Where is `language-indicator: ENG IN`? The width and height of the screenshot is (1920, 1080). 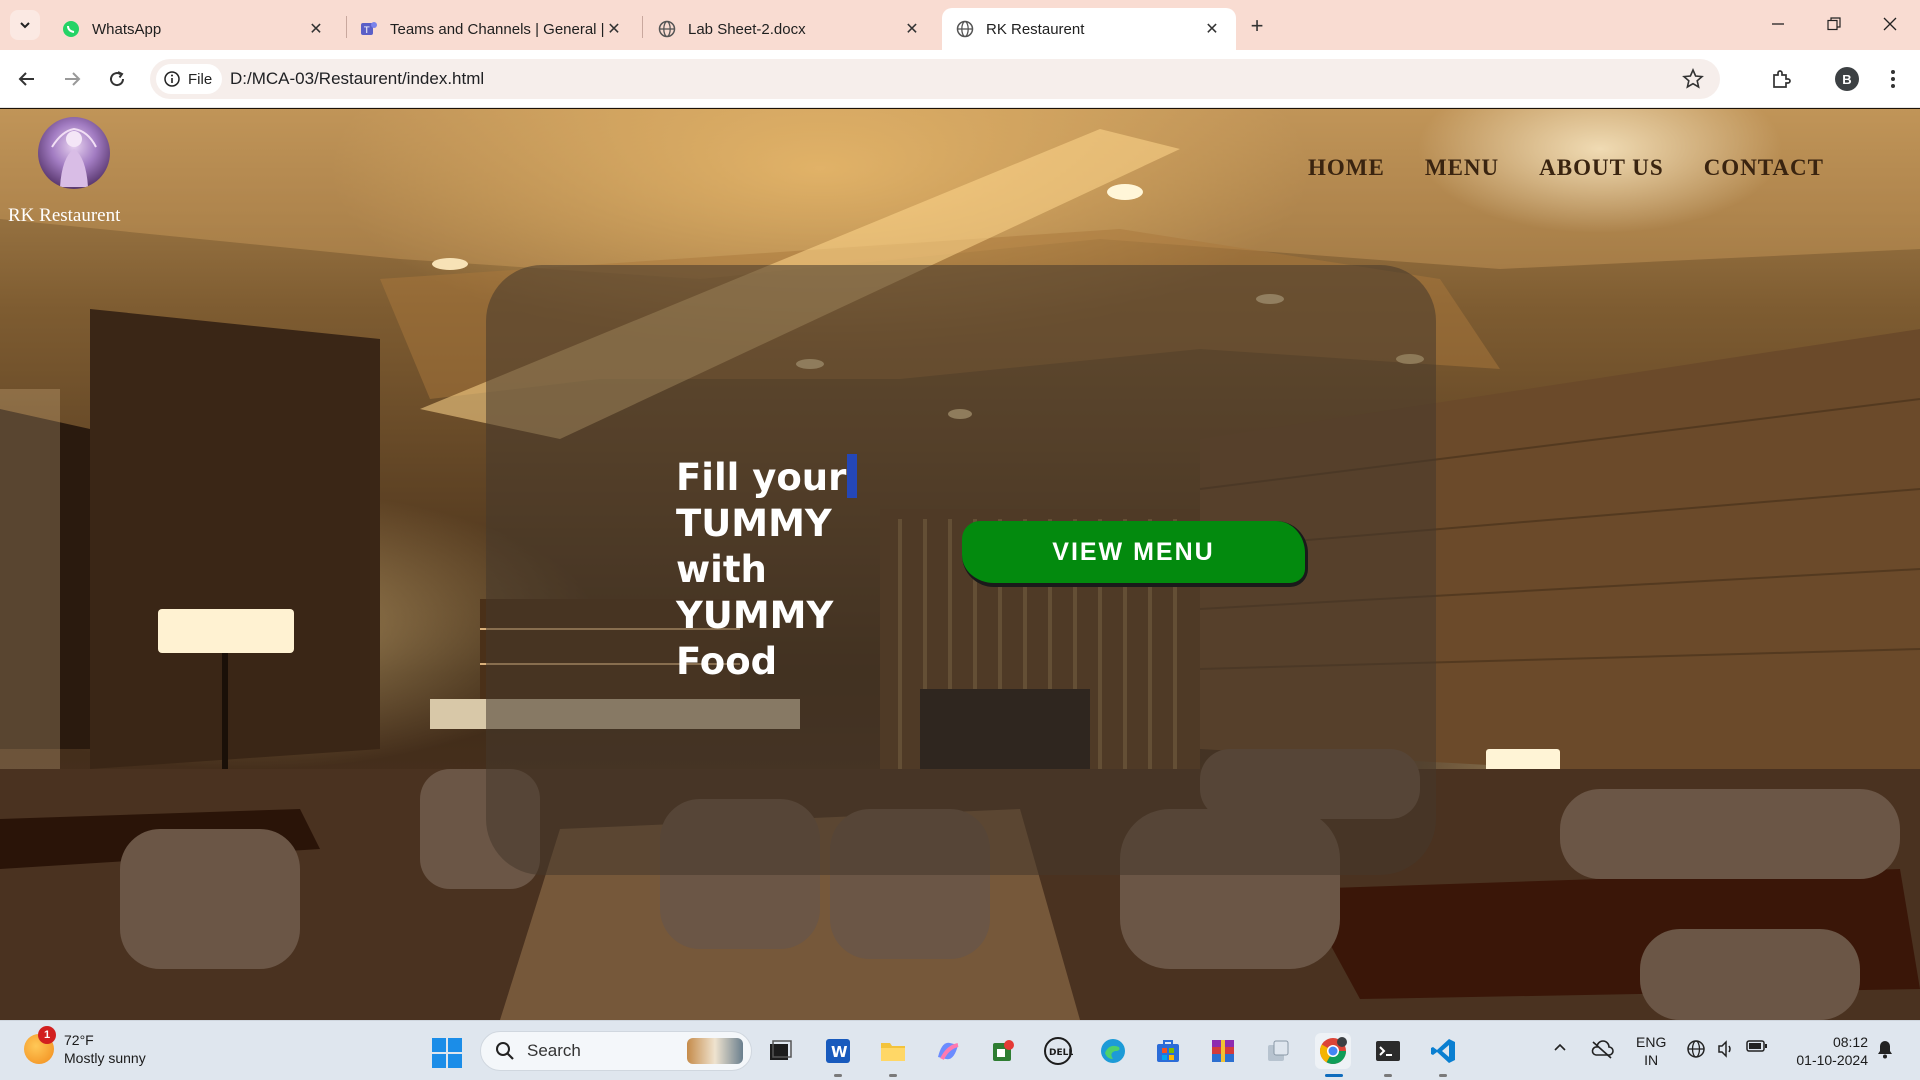
language-indicator: ENG IN is located at coordinates (1651, 1051).